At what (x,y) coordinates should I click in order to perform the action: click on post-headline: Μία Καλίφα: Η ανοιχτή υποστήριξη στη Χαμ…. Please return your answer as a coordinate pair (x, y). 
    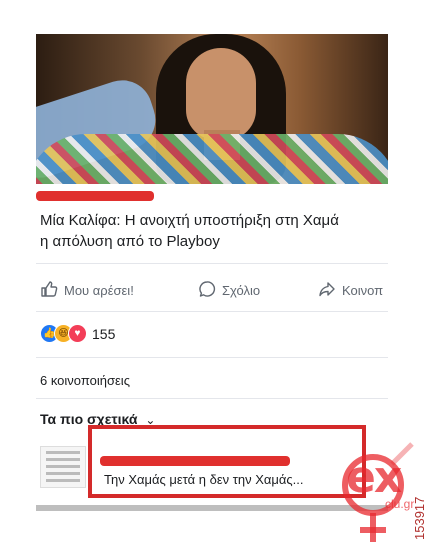
    Looking at the image, I should click on (215, 231).